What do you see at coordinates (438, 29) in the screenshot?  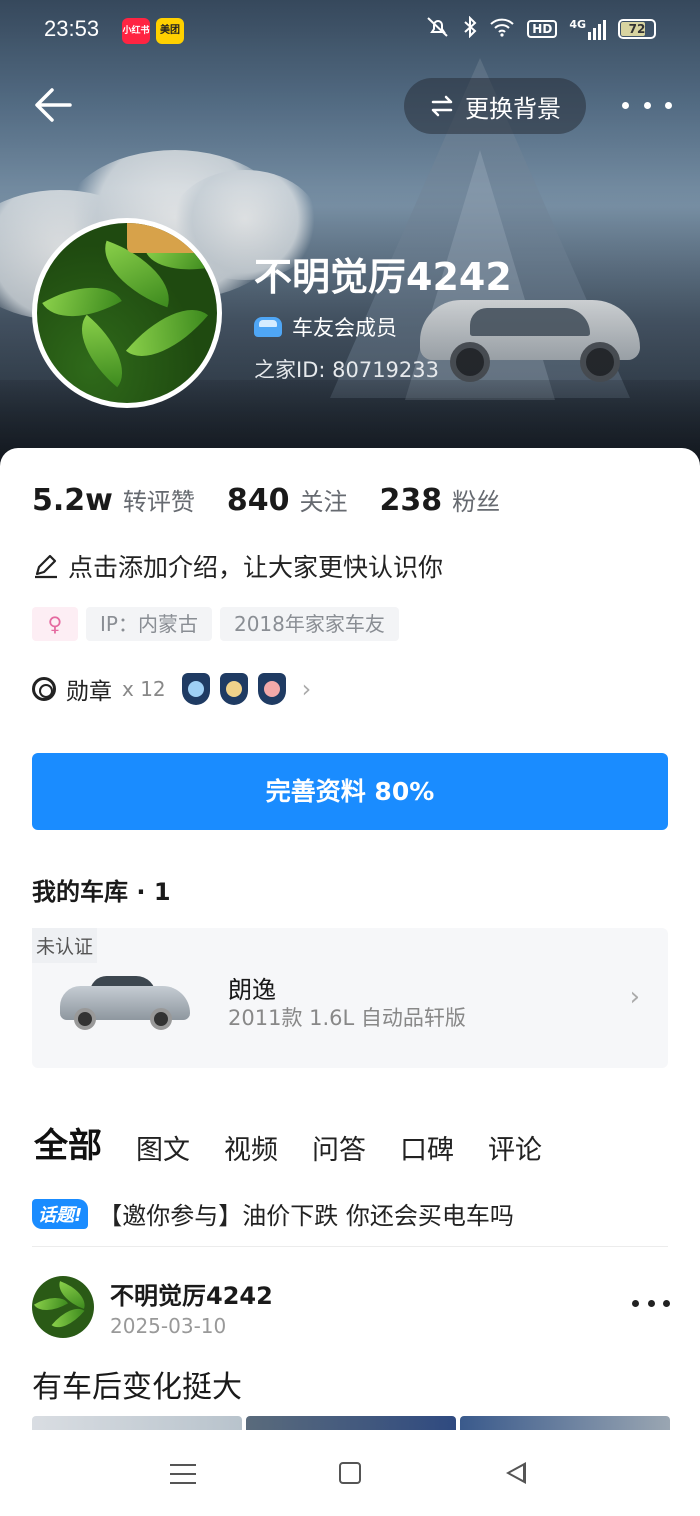 I see `mute-vibrate-icon` at bounding box center [438, 29].